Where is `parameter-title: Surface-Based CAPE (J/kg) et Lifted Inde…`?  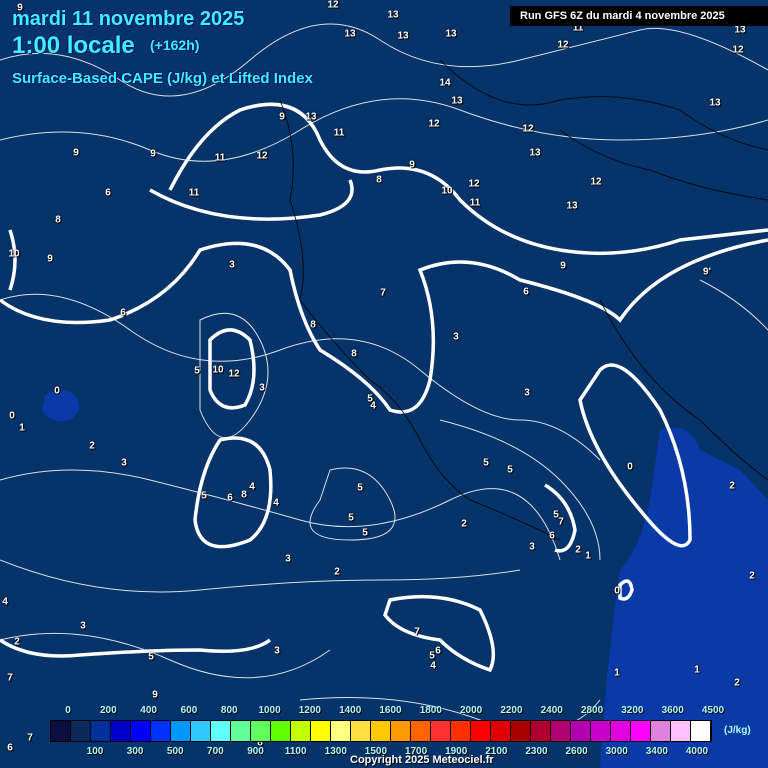
parameter-title: Surface-Based CAPE (J/kg) et Lifted Inde… is located at coordinates (162, 78).